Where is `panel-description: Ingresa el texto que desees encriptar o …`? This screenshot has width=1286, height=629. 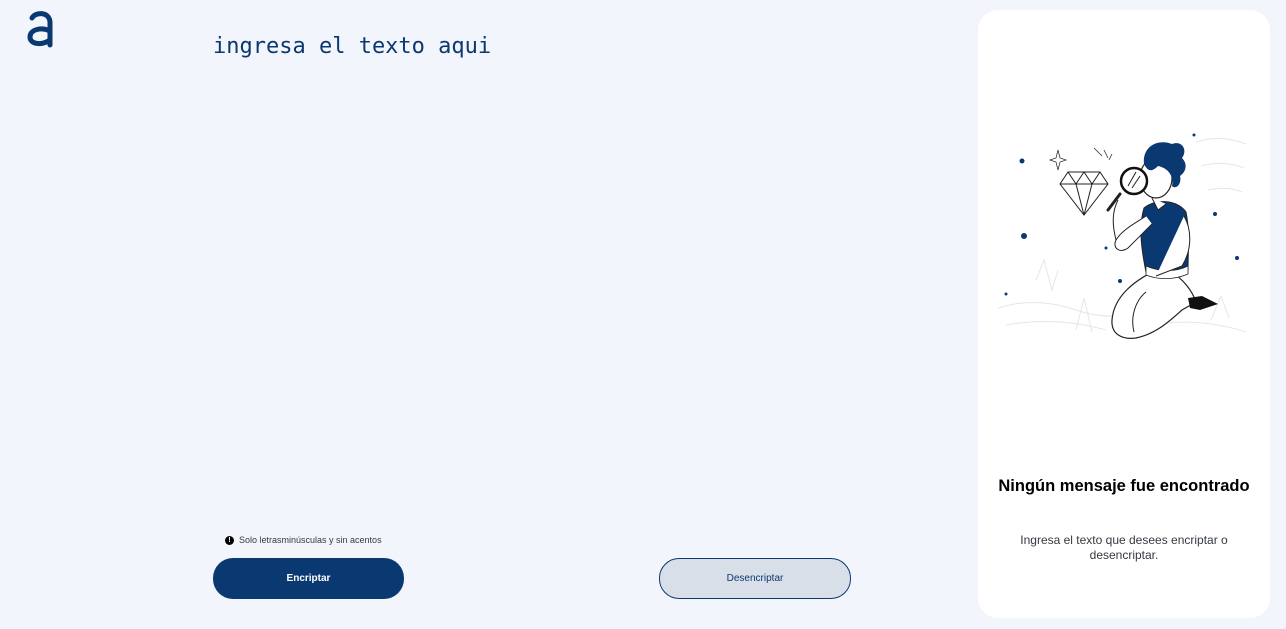 panel-description: Ingresa el texto que desees encriptar o … is located at coordinates (1124, 547).